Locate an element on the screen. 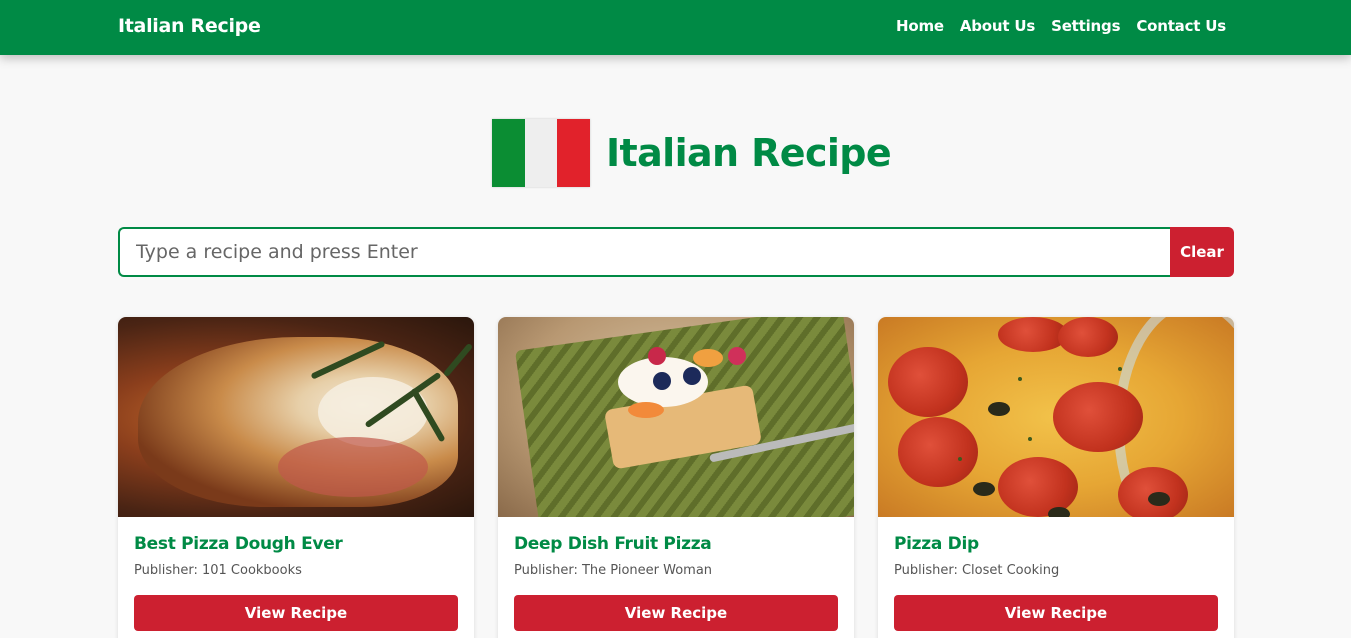 The width and height of the screenshot is (1351, 638). recipe-image-pizza-dip is located at coordinates (1056, 417).